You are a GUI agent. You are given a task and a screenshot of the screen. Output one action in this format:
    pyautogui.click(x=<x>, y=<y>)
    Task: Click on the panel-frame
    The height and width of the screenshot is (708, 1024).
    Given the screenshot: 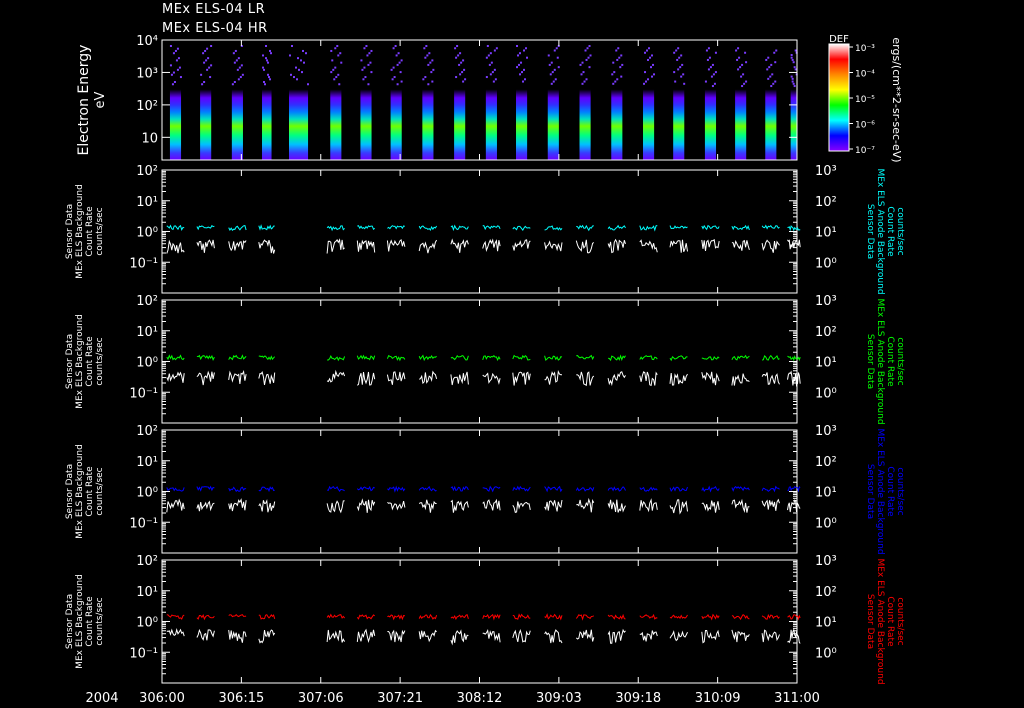 What is the action you would take?
    pyautogui.click(x=479, y=361)
    